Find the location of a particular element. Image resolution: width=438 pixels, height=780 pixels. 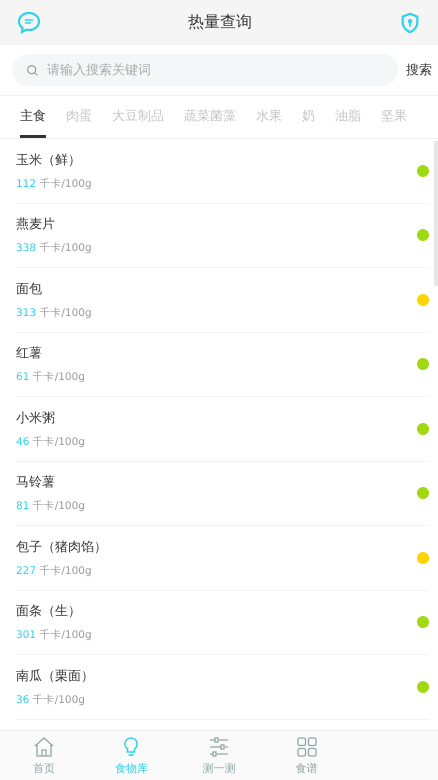

shield-keyhole-icon is located at coordinates (410, 22).